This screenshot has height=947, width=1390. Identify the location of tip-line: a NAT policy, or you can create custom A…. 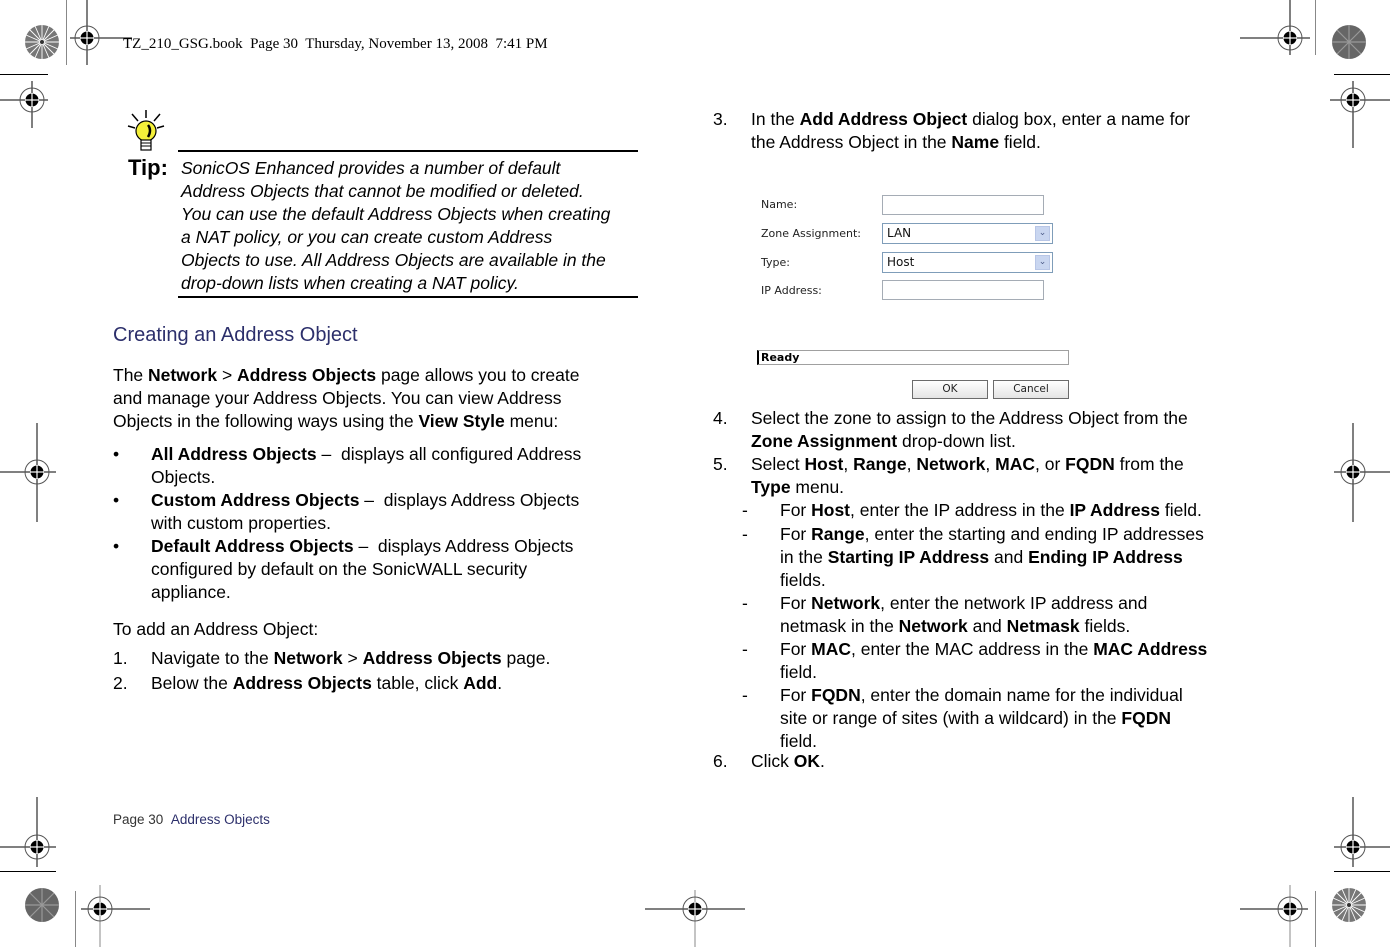
(367, 237).